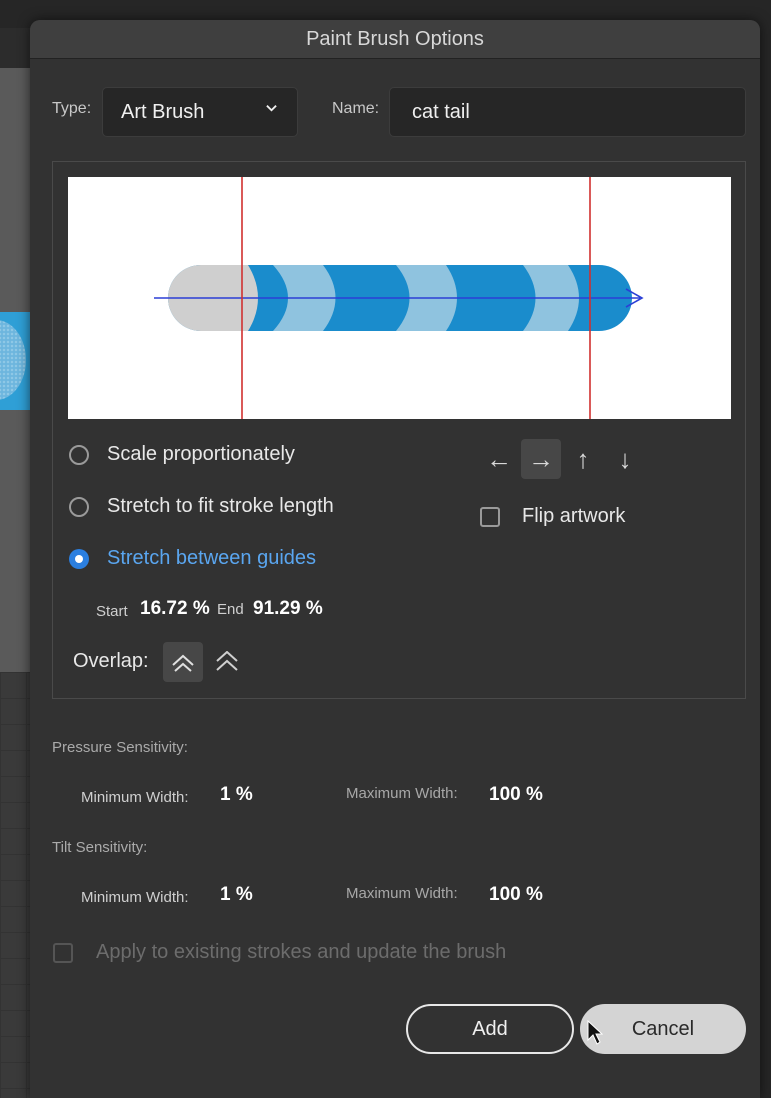  I want to click on cancel-button: Cancel, so click(663, 1029).